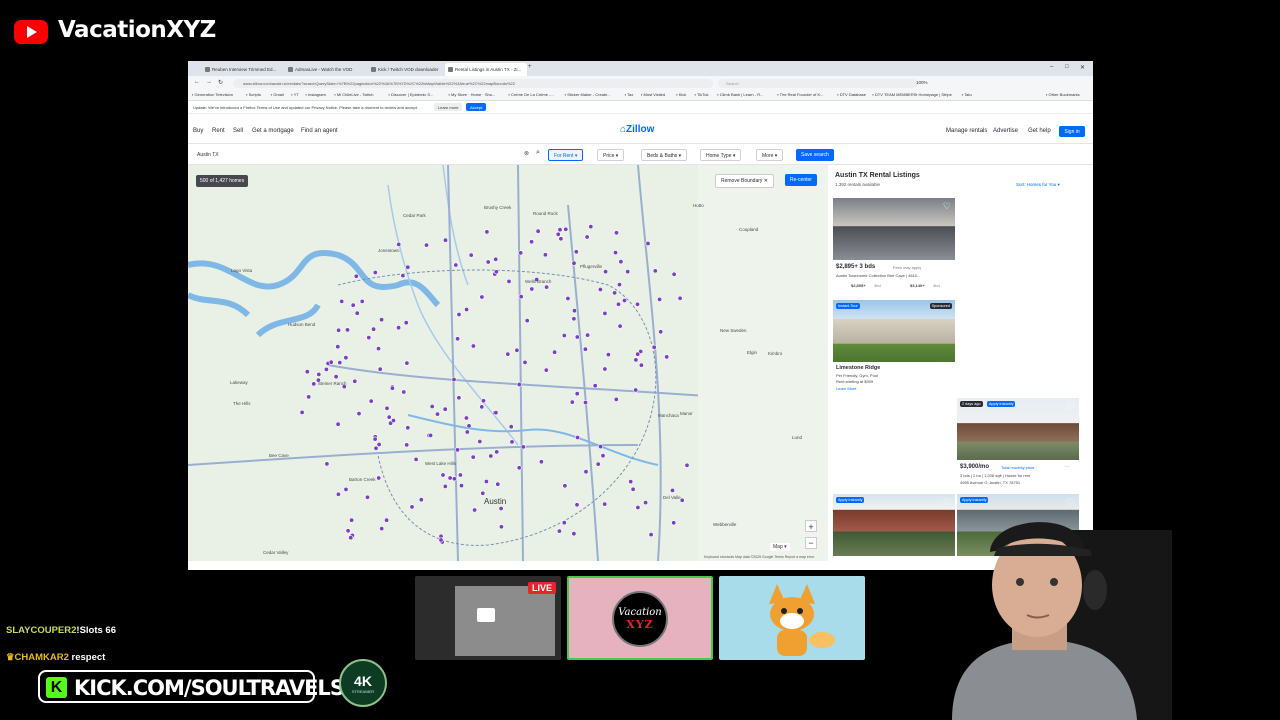 This screenshot has width=1280, height=720. What do you see at coordinates (846, 388) in the screenshot?
I see `learn-more-link: Learn More` at bounding box center [846, 388].